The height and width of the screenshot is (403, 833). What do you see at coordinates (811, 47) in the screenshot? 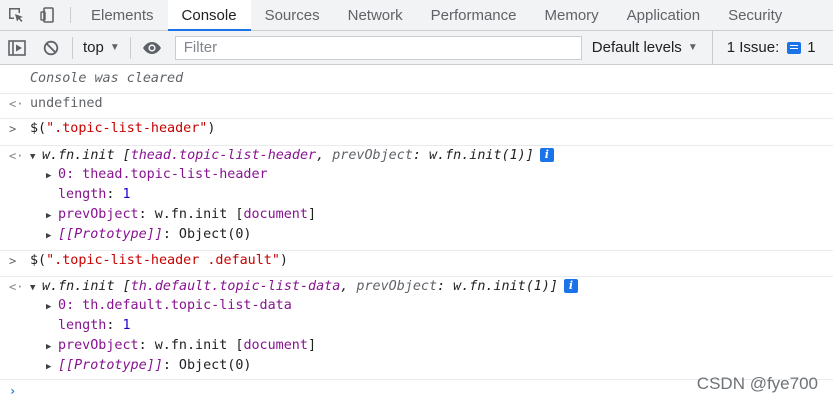
I see `issue-count: 1` at bounding box center [811, 47].